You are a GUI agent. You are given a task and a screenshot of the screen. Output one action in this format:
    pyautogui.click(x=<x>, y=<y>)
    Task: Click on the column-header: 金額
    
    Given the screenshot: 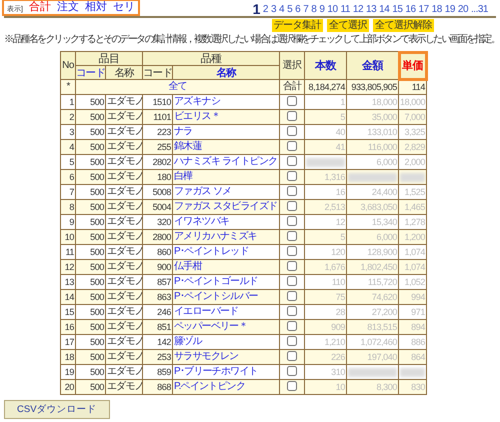 What is the action you would take?
    pyautogui.click(x=372, y=66)
    